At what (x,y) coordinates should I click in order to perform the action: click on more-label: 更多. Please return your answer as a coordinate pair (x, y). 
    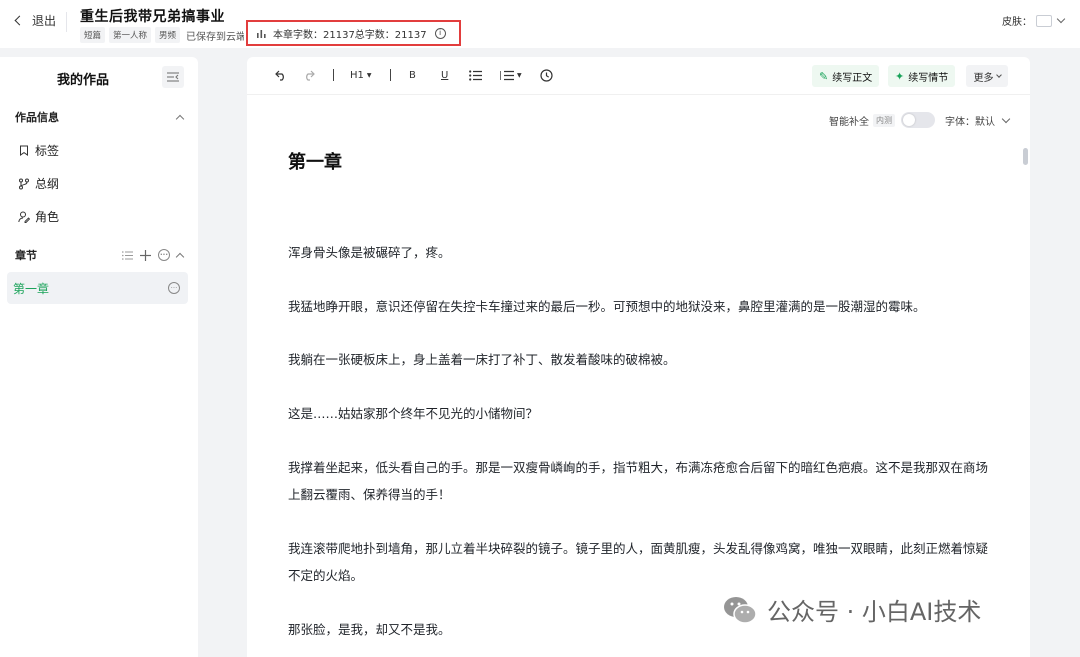
    Looking at the image, I should click on (983, 78).